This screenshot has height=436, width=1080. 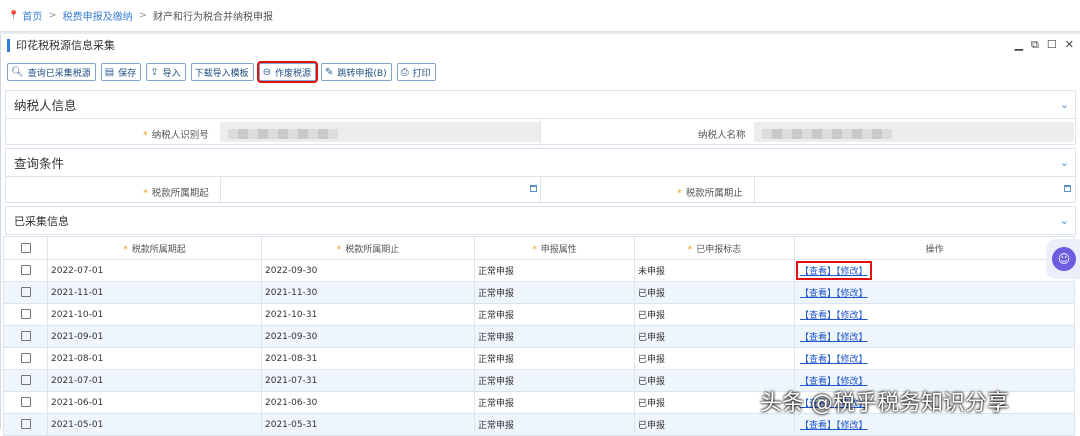 What do you see at coordinates (14, 15) in the screenshot?
I see `location-pin-icon: 📍` at bounding box center [14, 15].